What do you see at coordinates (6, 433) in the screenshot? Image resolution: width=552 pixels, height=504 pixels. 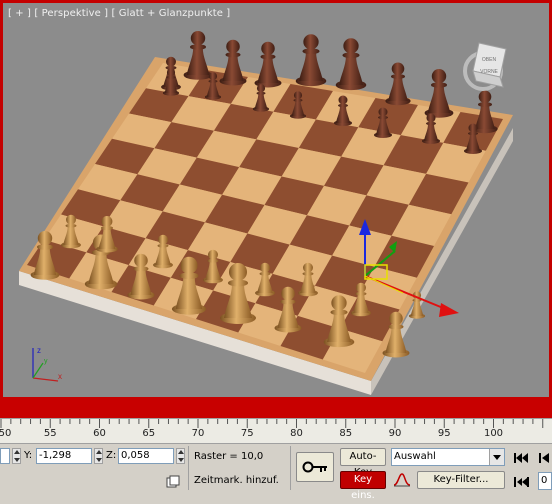 I see `ruler-label: 50` at bounding box center [6, 433].